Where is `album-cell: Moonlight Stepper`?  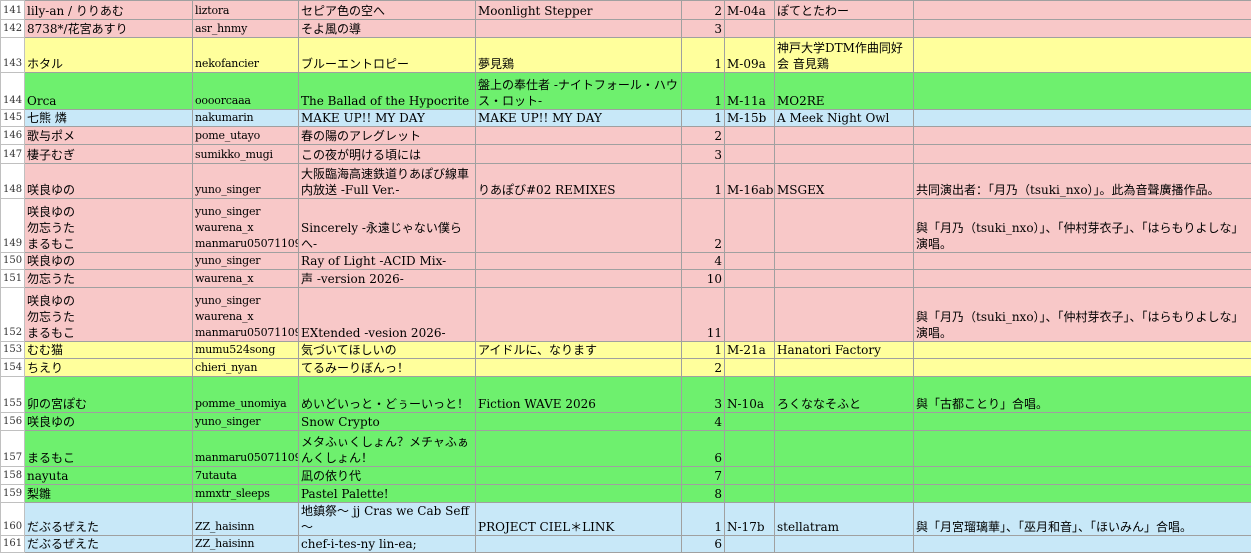 album-cell: Moonlight Stepper is located at coordinates (579, 10).